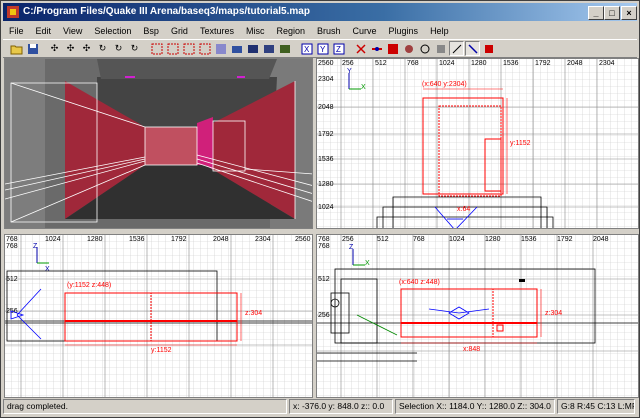 The image size is (640, 418). What do you see at coordinates (145, 406) in the screenshot?
I see `status-message: drag completed.` at bounding box center [145, 406].